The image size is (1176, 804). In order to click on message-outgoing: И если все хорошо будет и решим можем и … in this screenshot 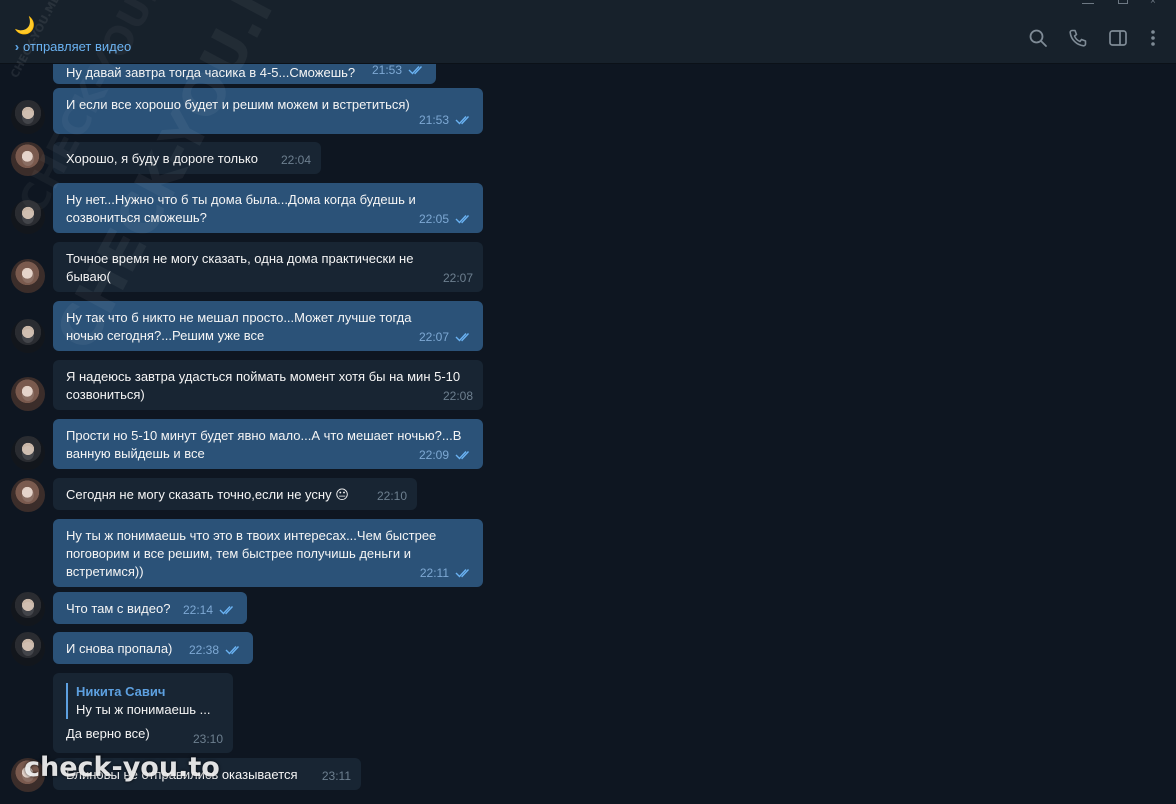, I will do `click(268, 111)`.